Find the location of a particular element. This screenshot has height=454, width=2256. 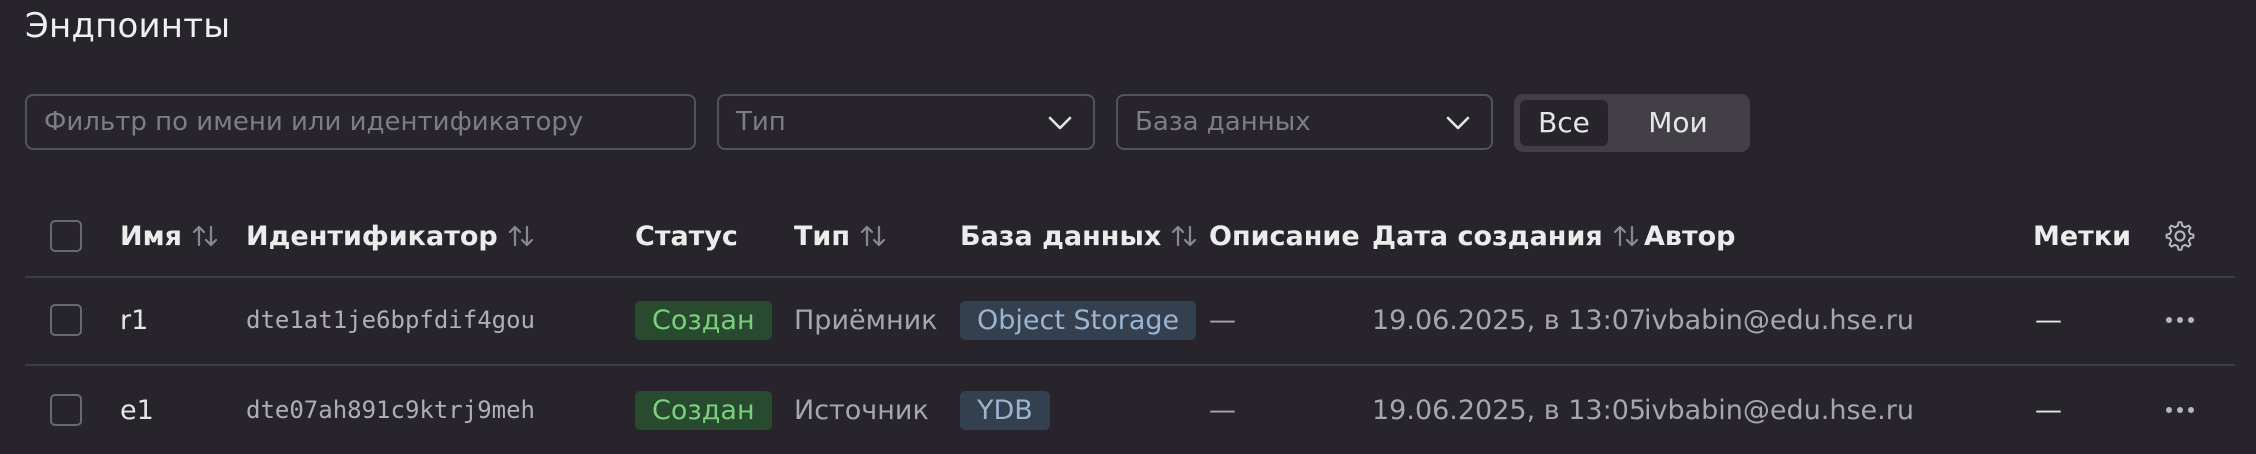

type-select-placeholder: Тип is located at coordinates (761, 122).